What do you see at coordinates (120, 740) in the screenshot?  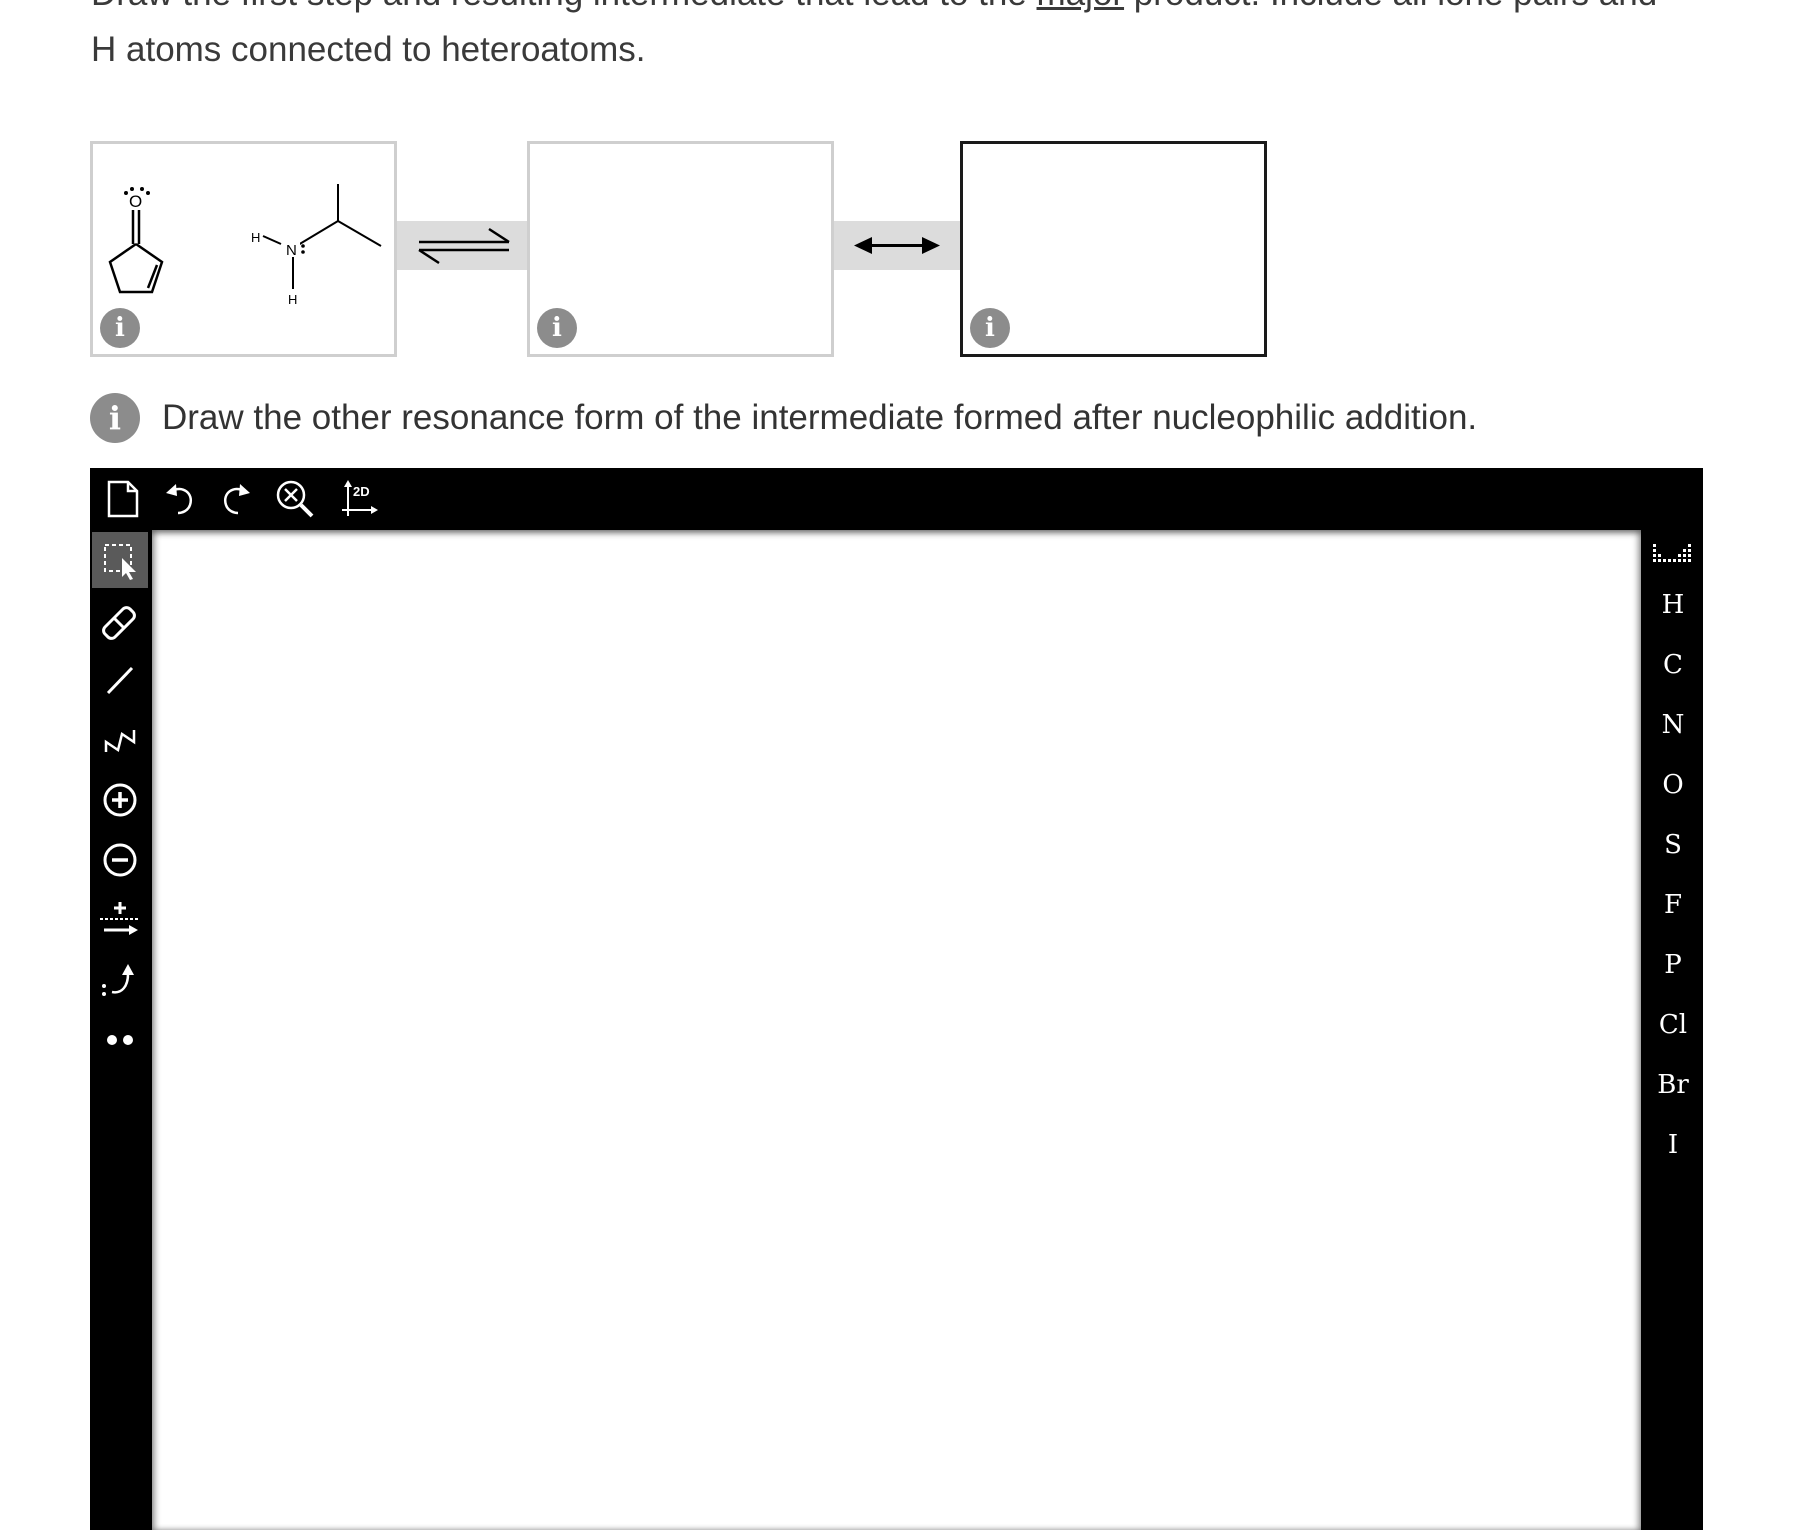 I see `chain-tool-icon` at bounding box center [120, 740].